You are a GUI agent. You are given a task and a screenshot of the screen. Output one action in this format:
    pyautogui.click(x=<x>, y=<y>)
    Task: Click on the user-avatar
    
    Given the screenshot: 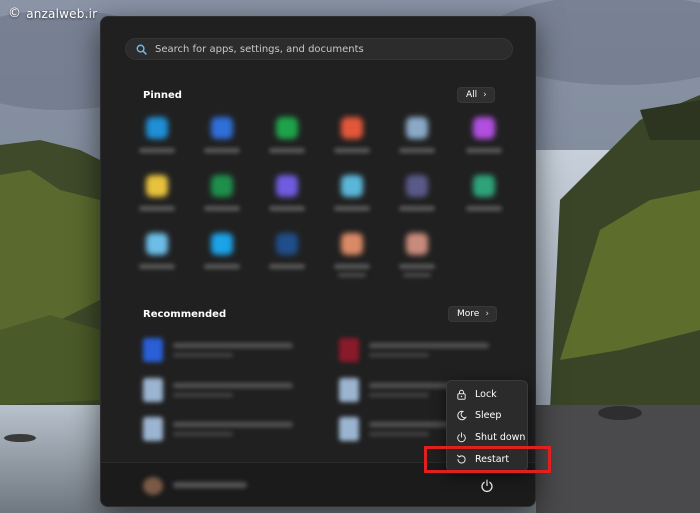 What is the action you would take?
    pyautogui.click(x=153, y=486)
    